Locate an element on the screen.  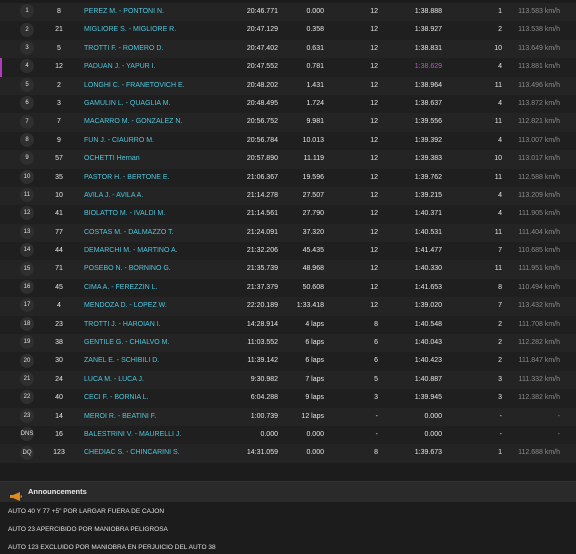
driver-names: LUCA M. - LUCA J. is located at coordinates (159, 380).